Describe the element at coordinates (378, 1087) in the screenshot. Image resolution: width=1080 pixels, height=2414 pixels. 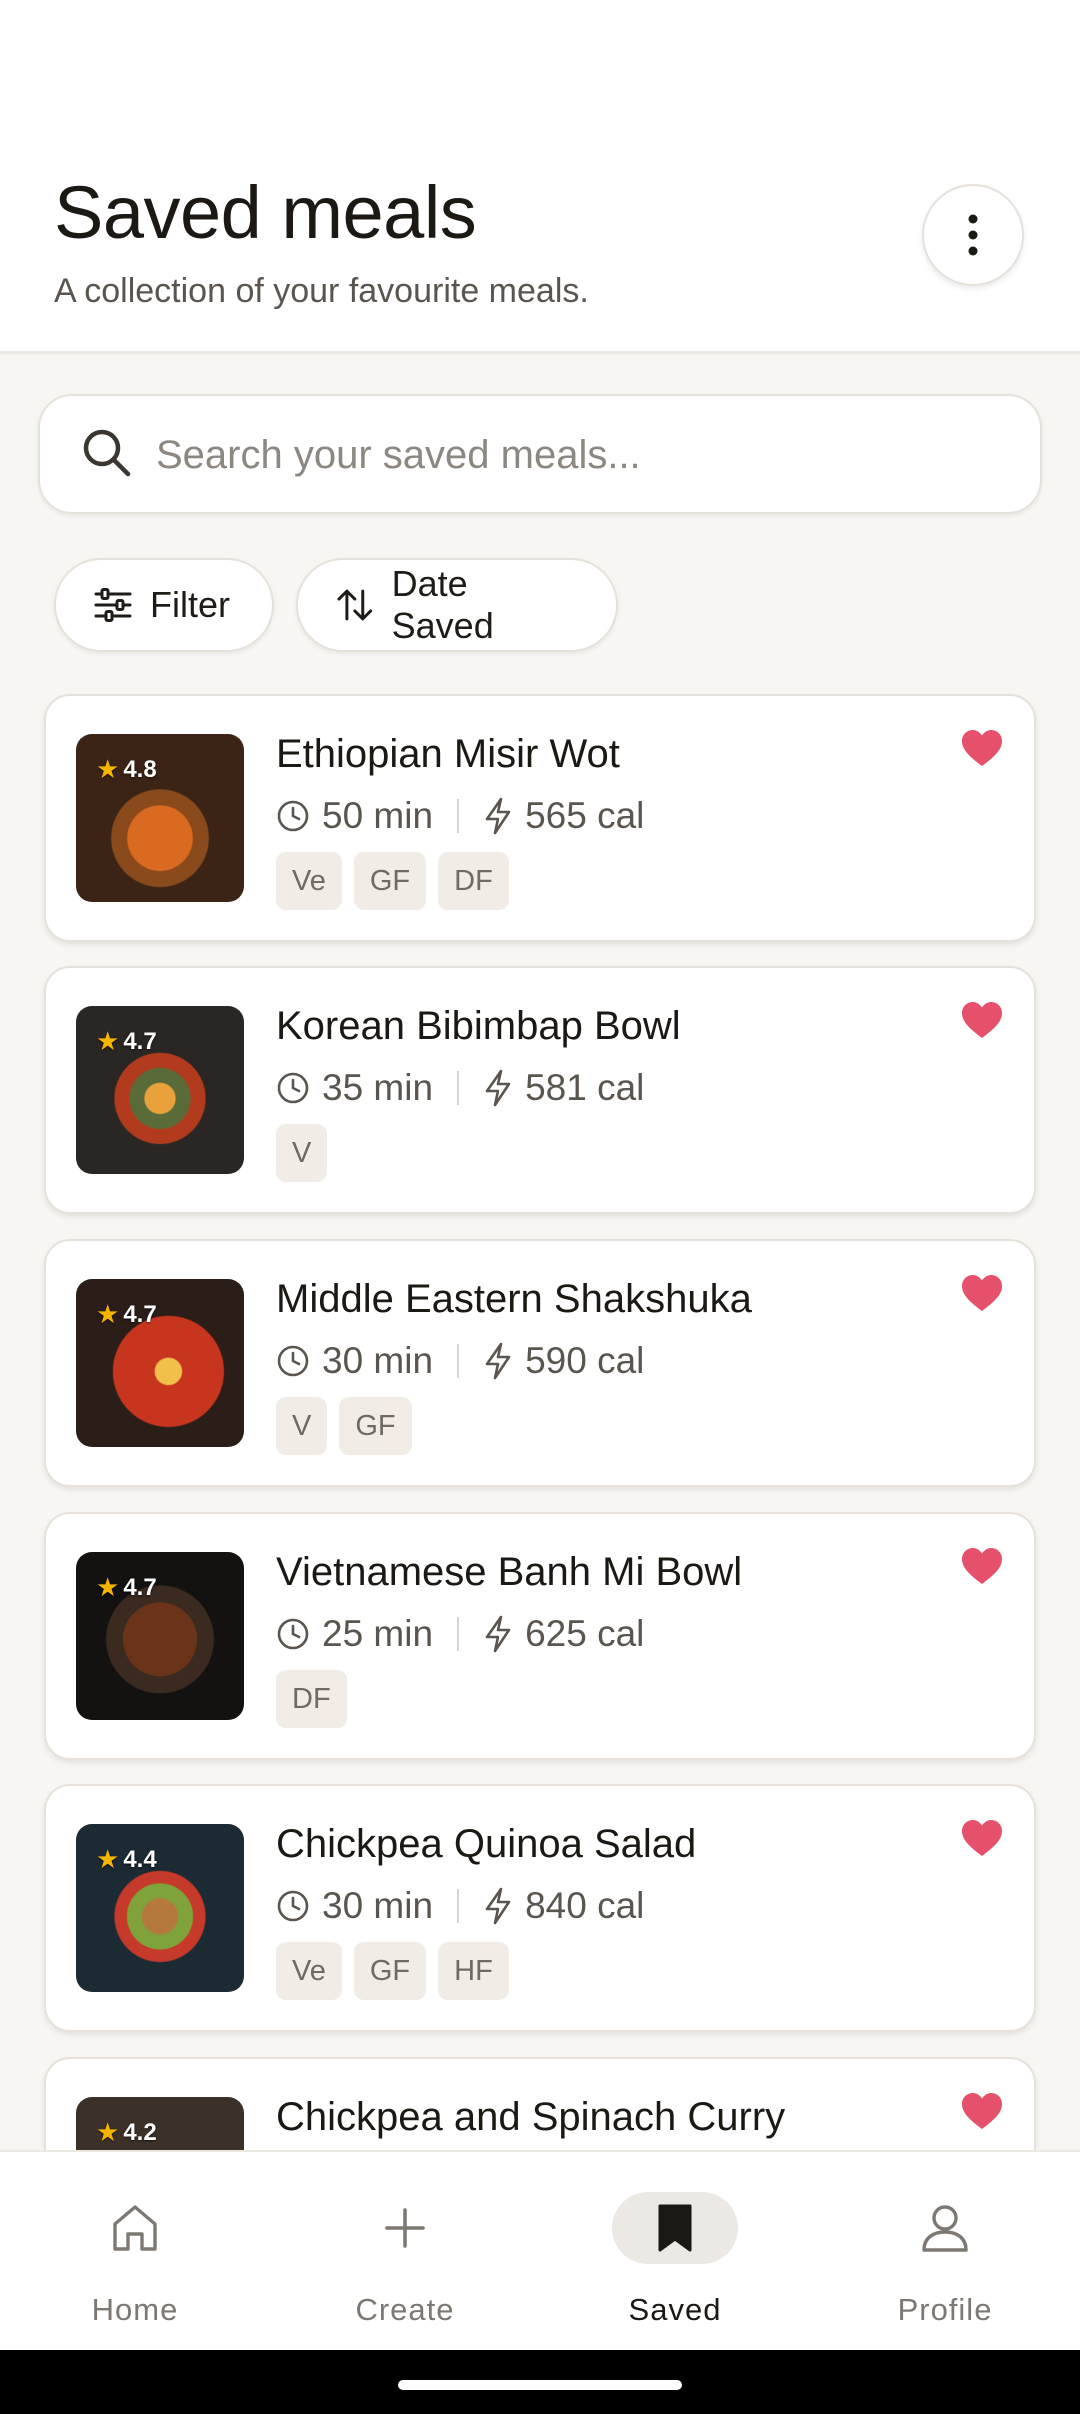
I see `meal-time-value: 35 min` at that location.